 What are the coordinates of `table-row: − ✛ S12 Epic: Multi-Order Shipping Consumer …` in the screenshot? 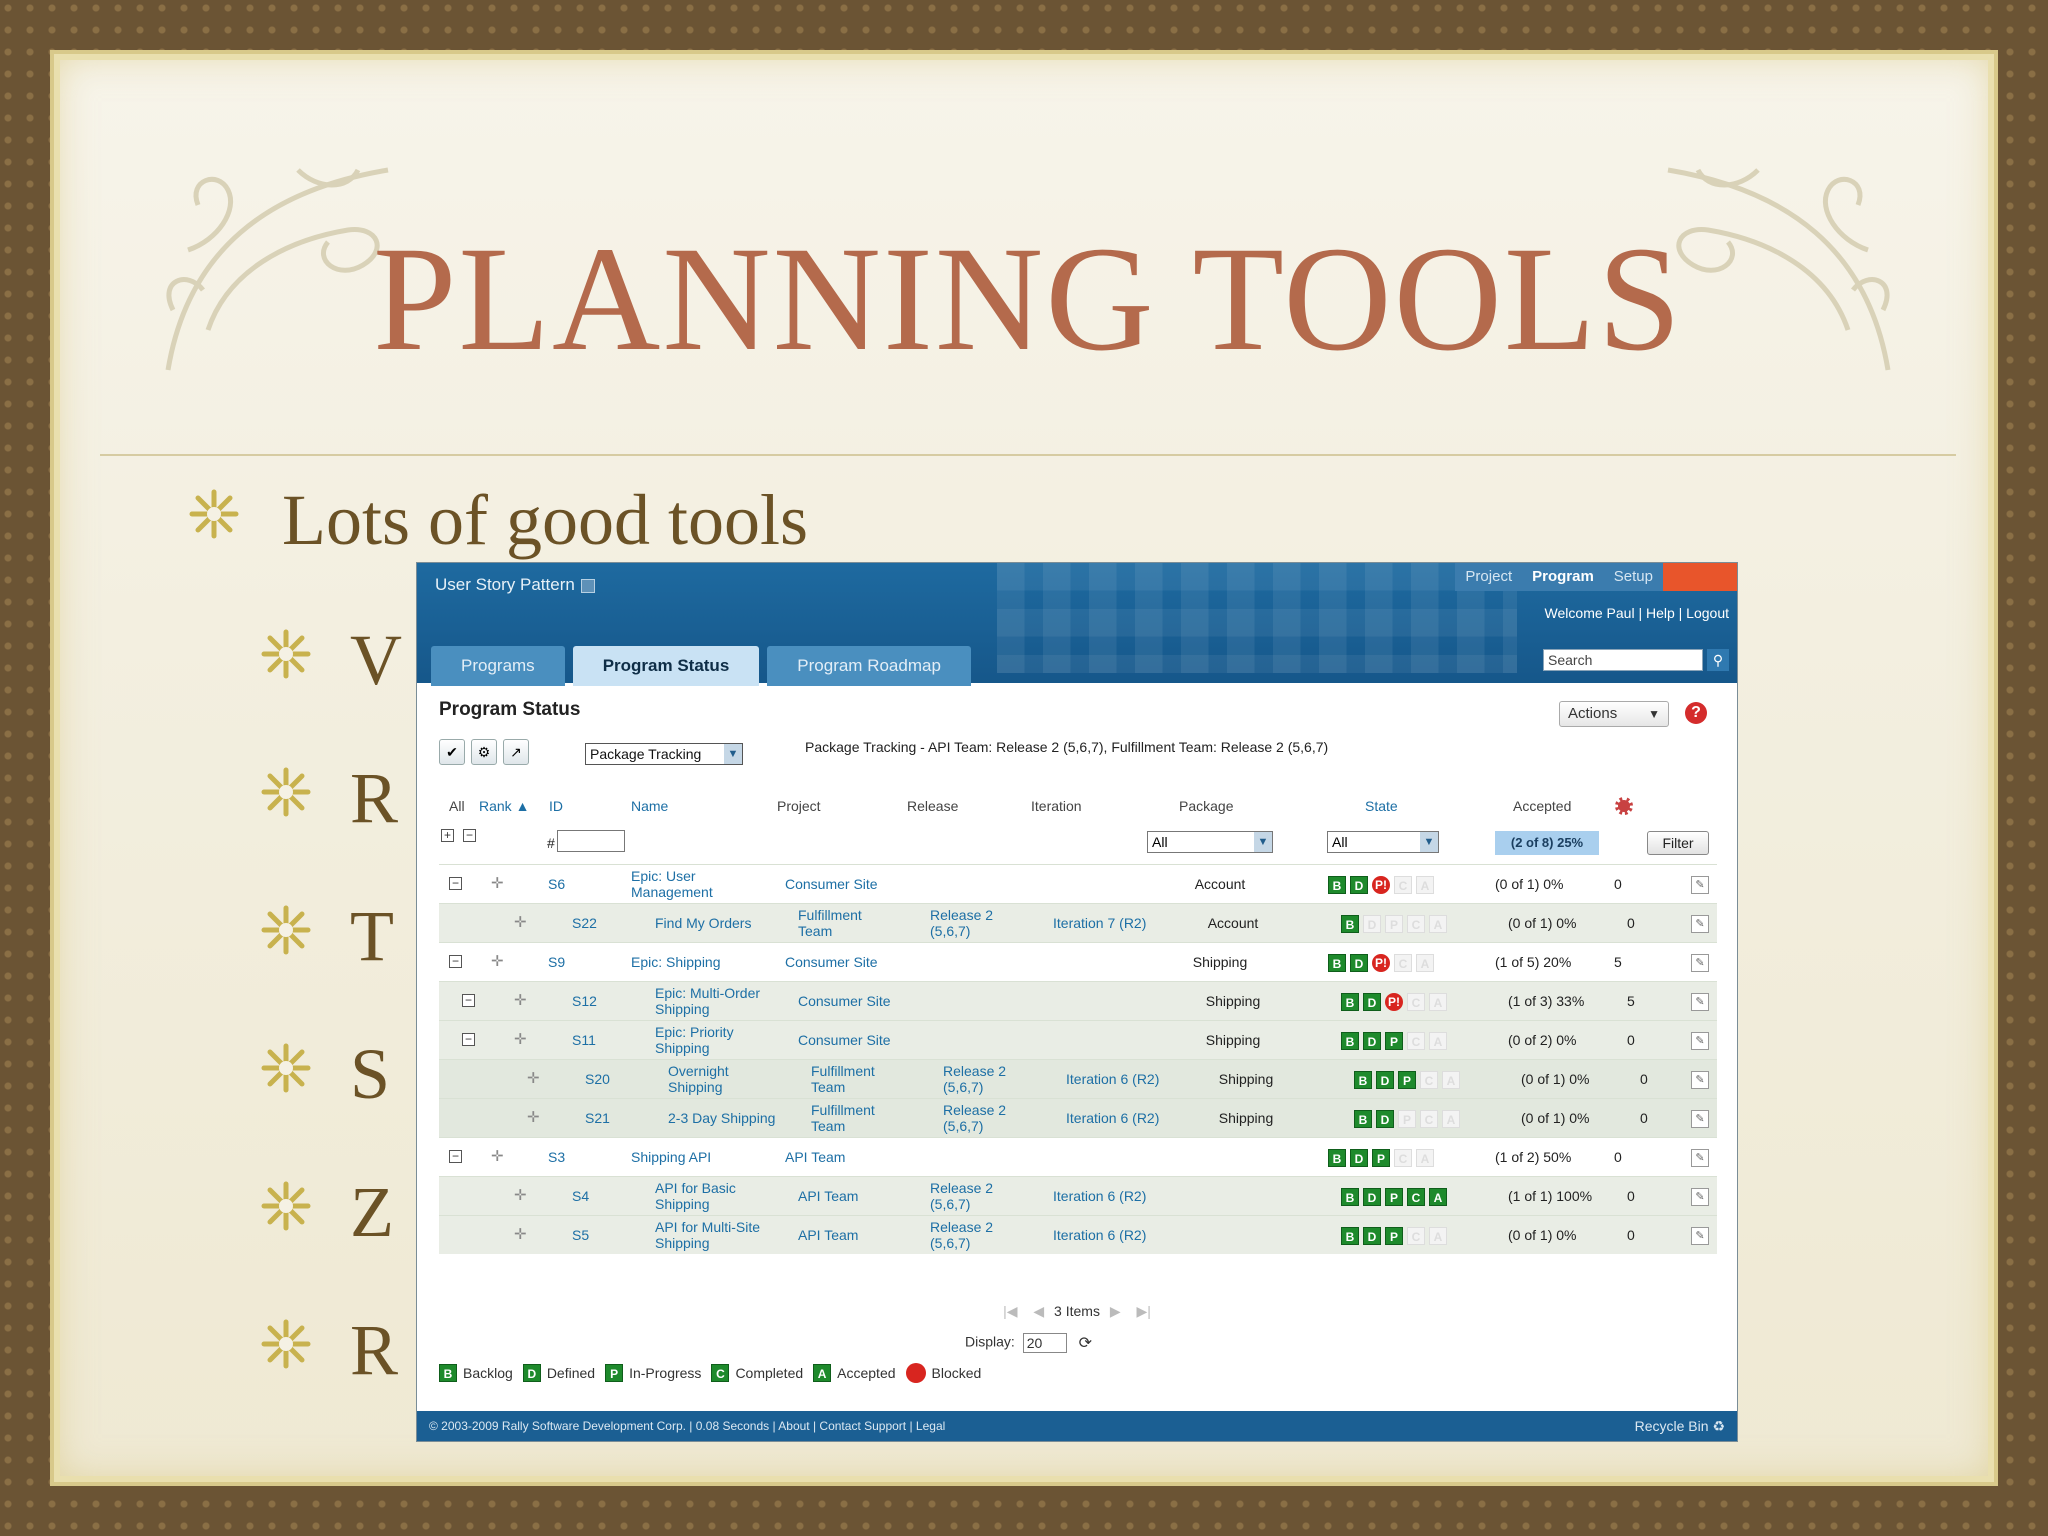 It's located at (1078, 1000).